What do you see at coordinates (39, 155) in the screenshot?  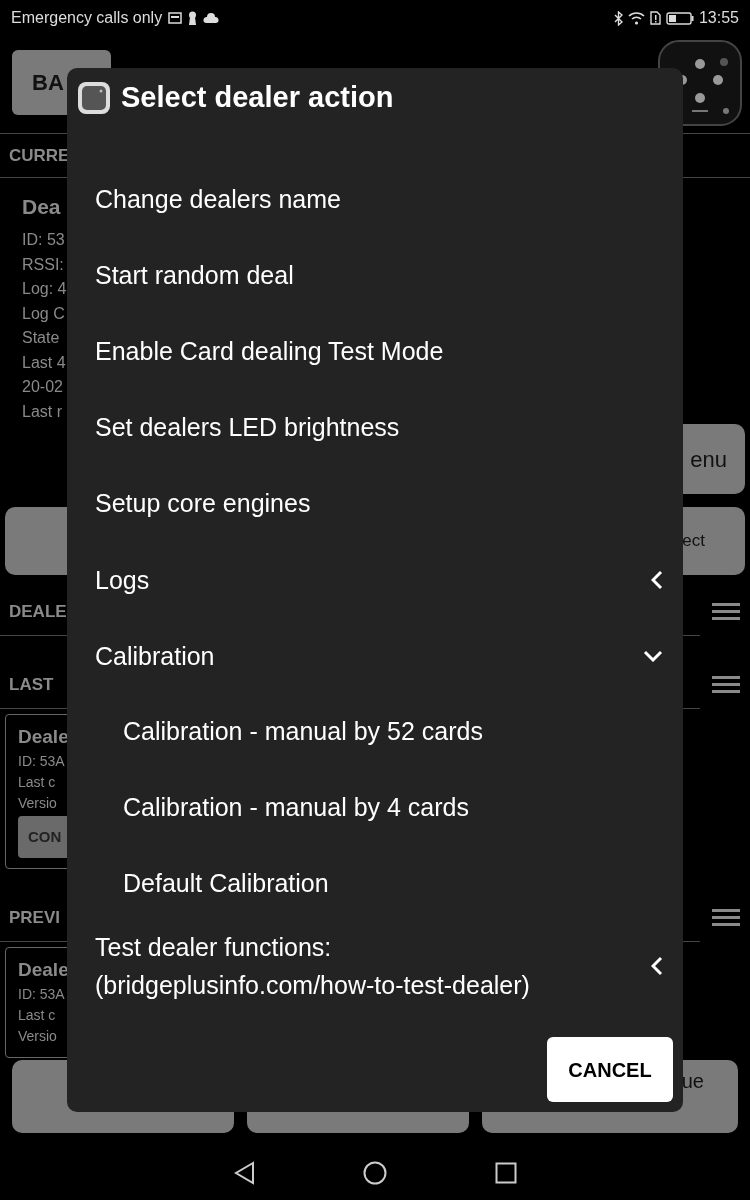 I see `section-header: CURRE` at bounding box center [39, 155].